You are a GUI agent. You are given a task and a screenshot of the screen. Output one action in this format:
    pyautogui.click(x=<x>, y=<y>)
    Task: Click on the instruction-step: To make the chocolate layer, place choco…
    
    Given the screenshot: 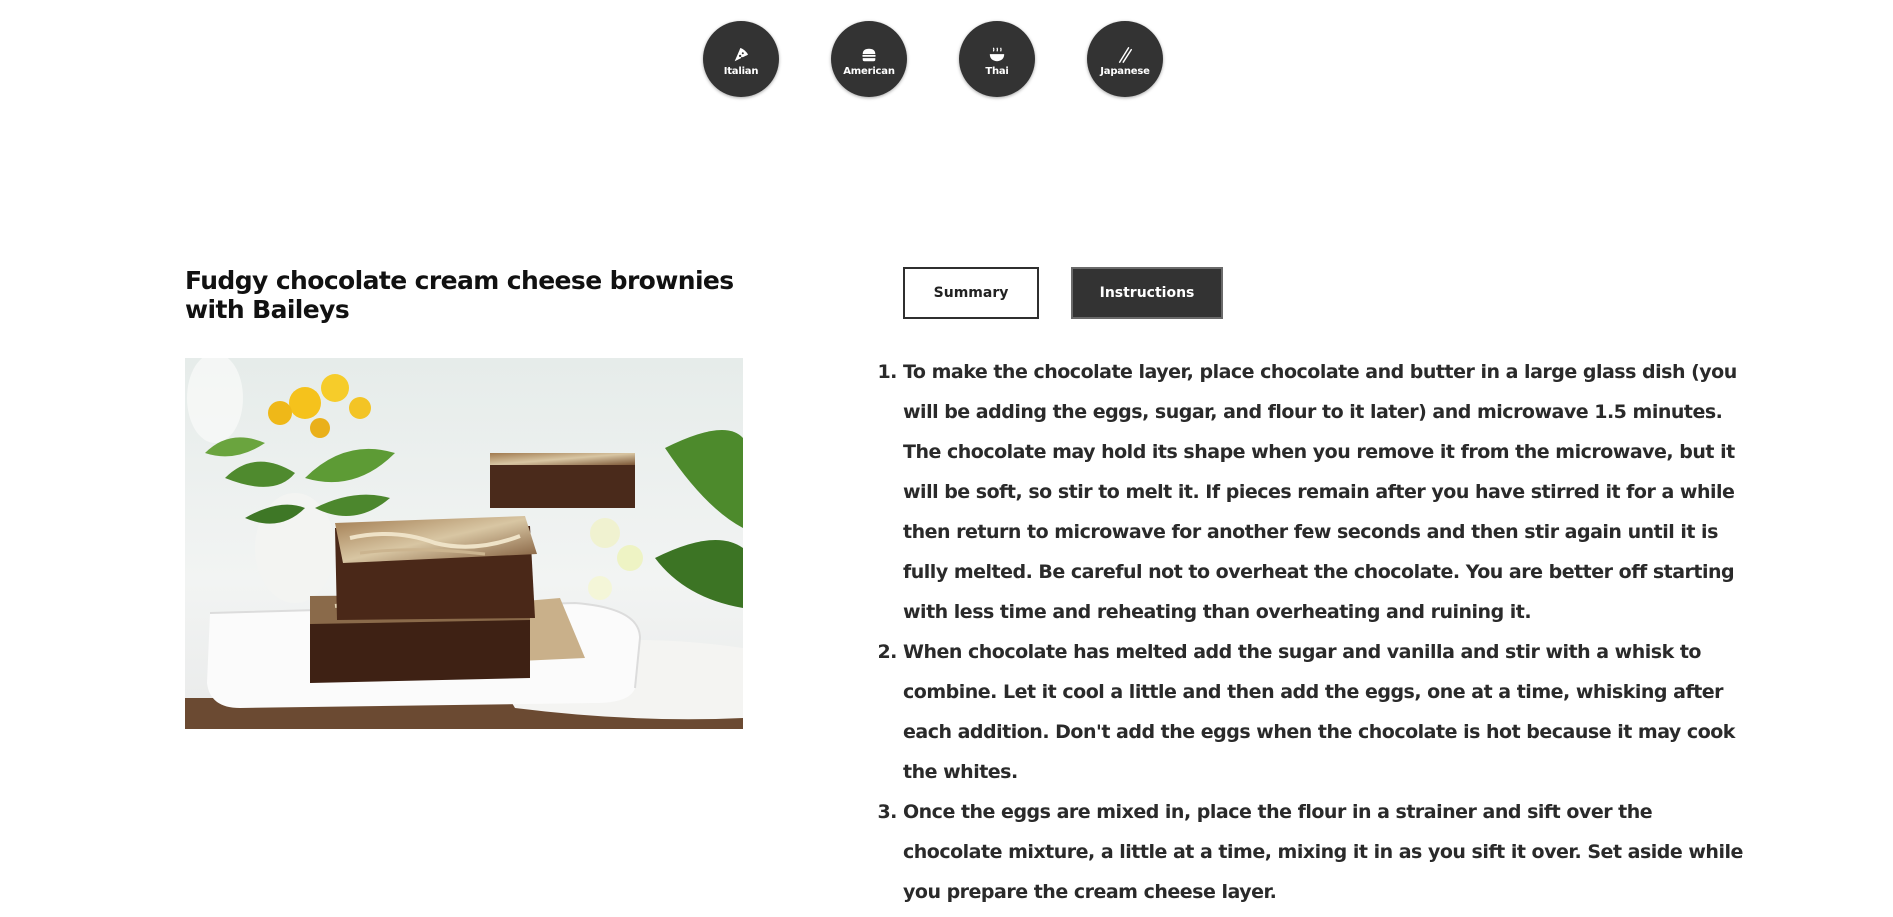 What is the action you would take?
    pyautogui.click(x=1328, y=492)
    